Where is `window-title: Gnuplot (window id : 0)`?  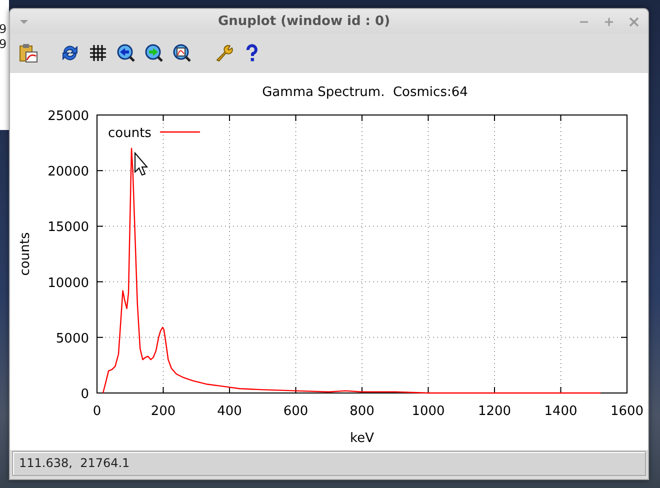 window-title: Gnuplot (window id : 0) is located at coordinates (304, 22).